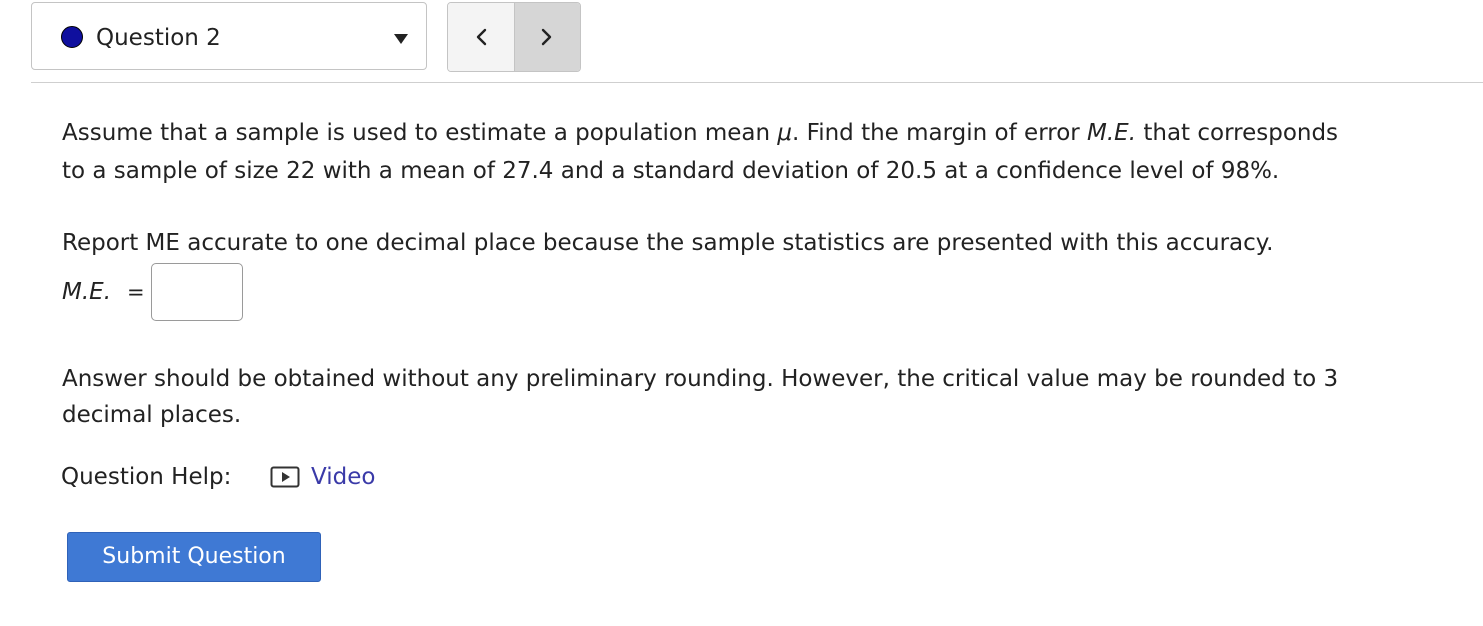  I want to click on question-text-part: . Find the margin of error, so click(940, 133).